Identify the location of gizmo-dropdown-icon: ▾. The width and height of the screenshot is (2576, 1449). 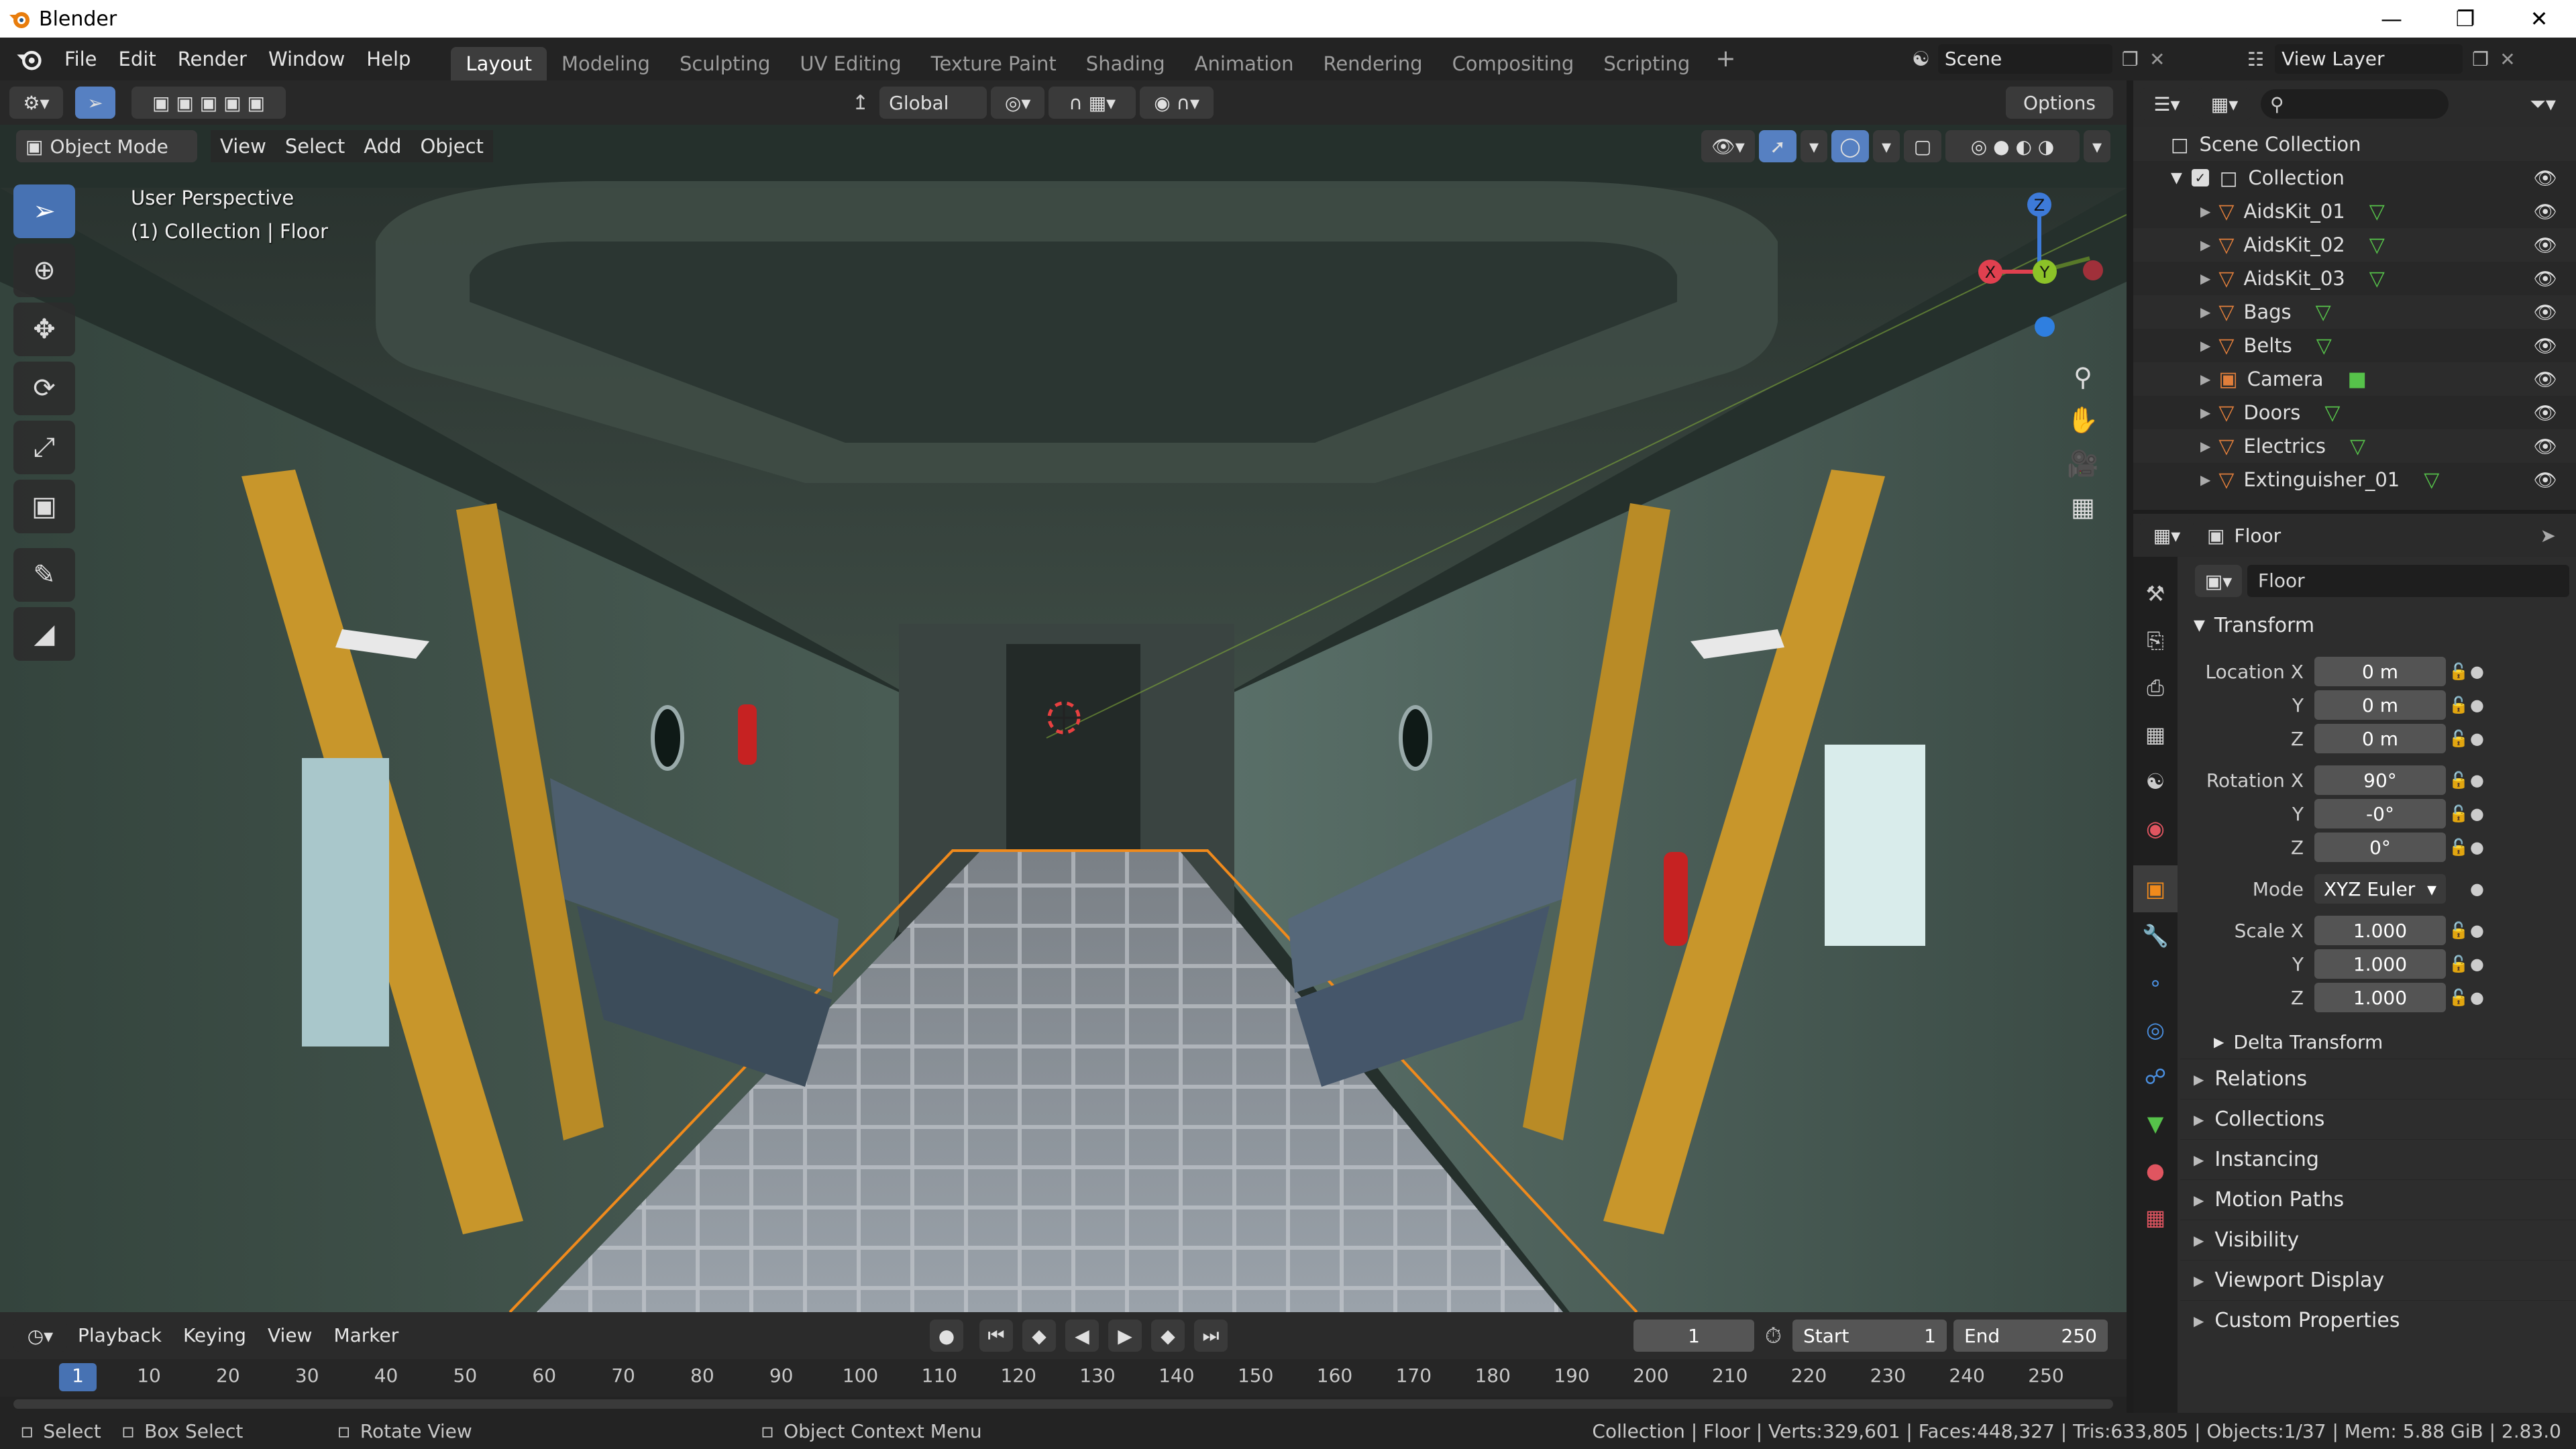
(1814, 146).